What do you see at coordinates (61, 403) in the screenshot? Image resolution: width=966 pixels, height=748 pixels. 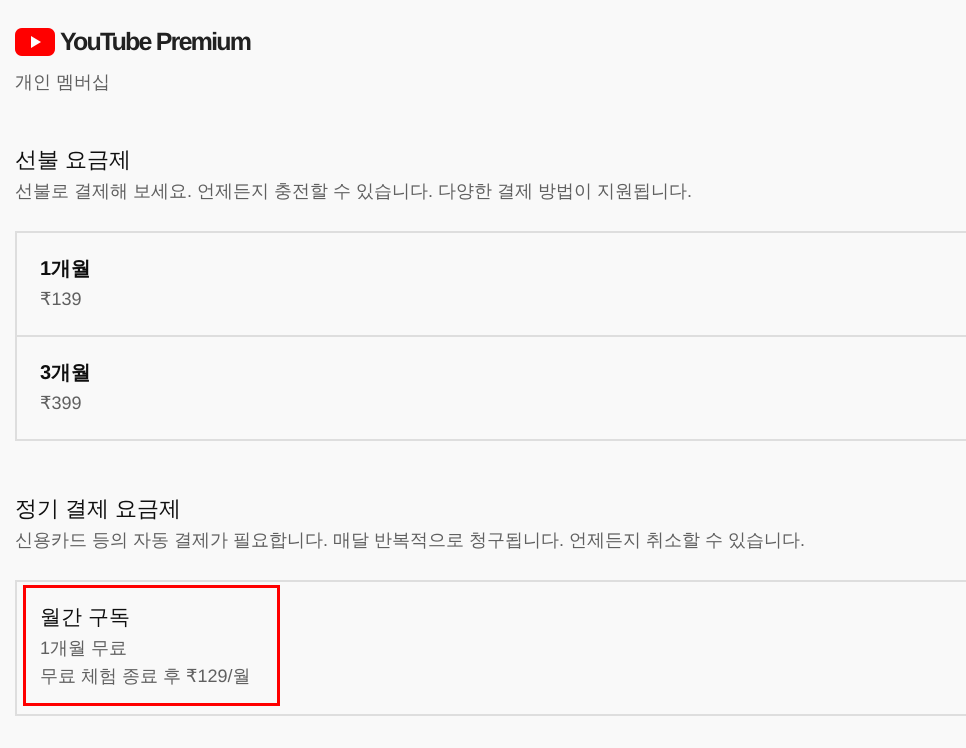 I see `plan-detail: ₹399` at bounding box center [61, 403].